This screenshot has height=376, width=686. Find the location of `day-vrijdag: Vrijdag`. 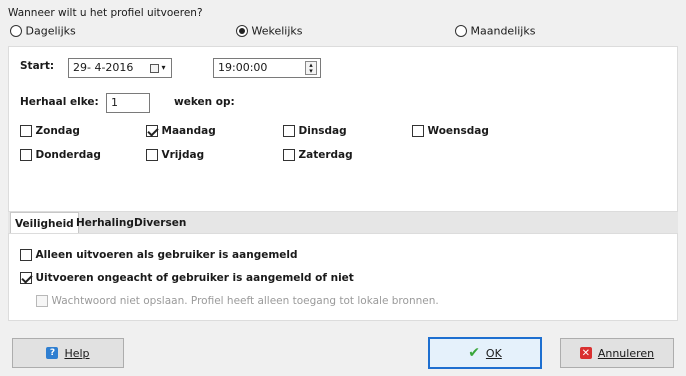

day-vrijdag: Vrijdag is located at coordinates (175, 154).